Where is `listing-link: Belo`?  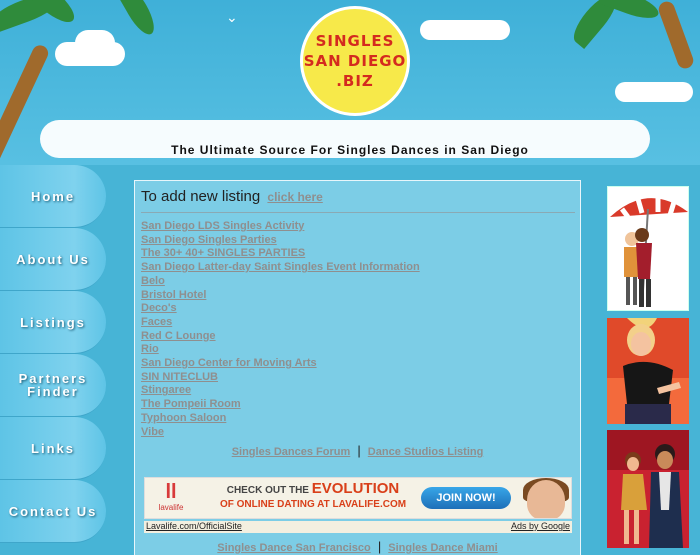 listing-link: Belo is located at coordinates (280, 282).